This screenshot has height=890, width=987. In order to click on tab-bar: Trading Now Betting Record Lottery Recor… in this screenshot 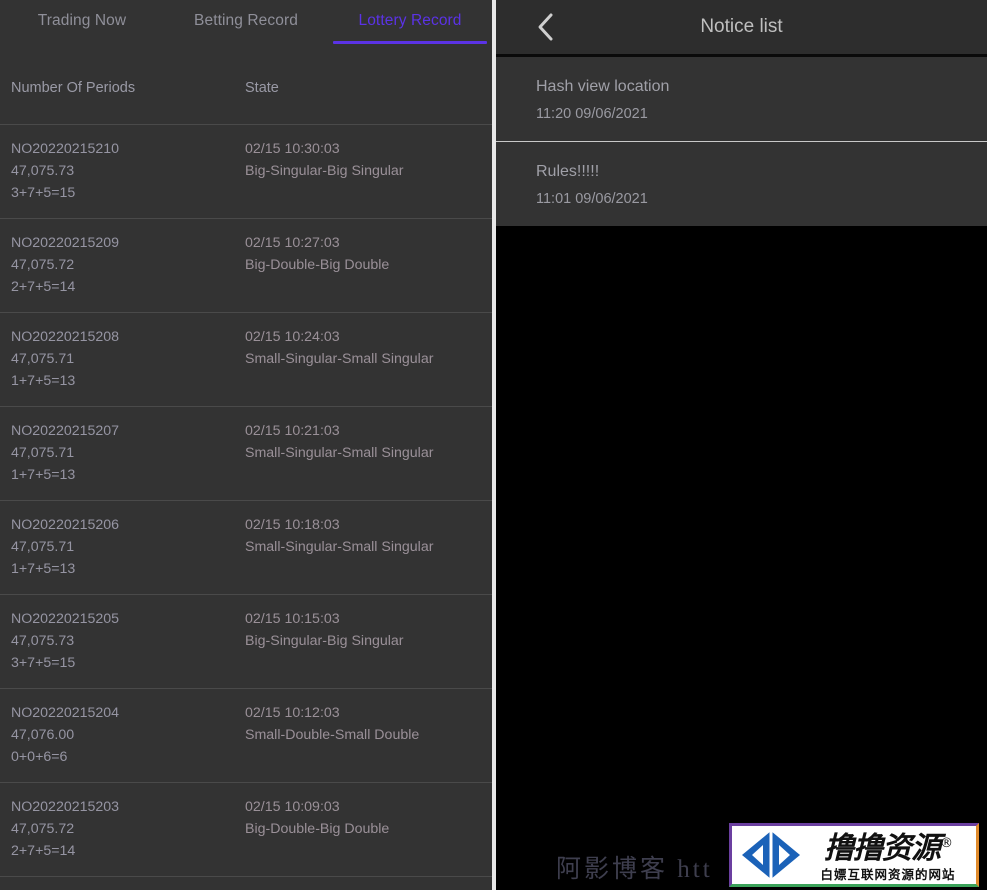, I will do `click(246, 26)`.